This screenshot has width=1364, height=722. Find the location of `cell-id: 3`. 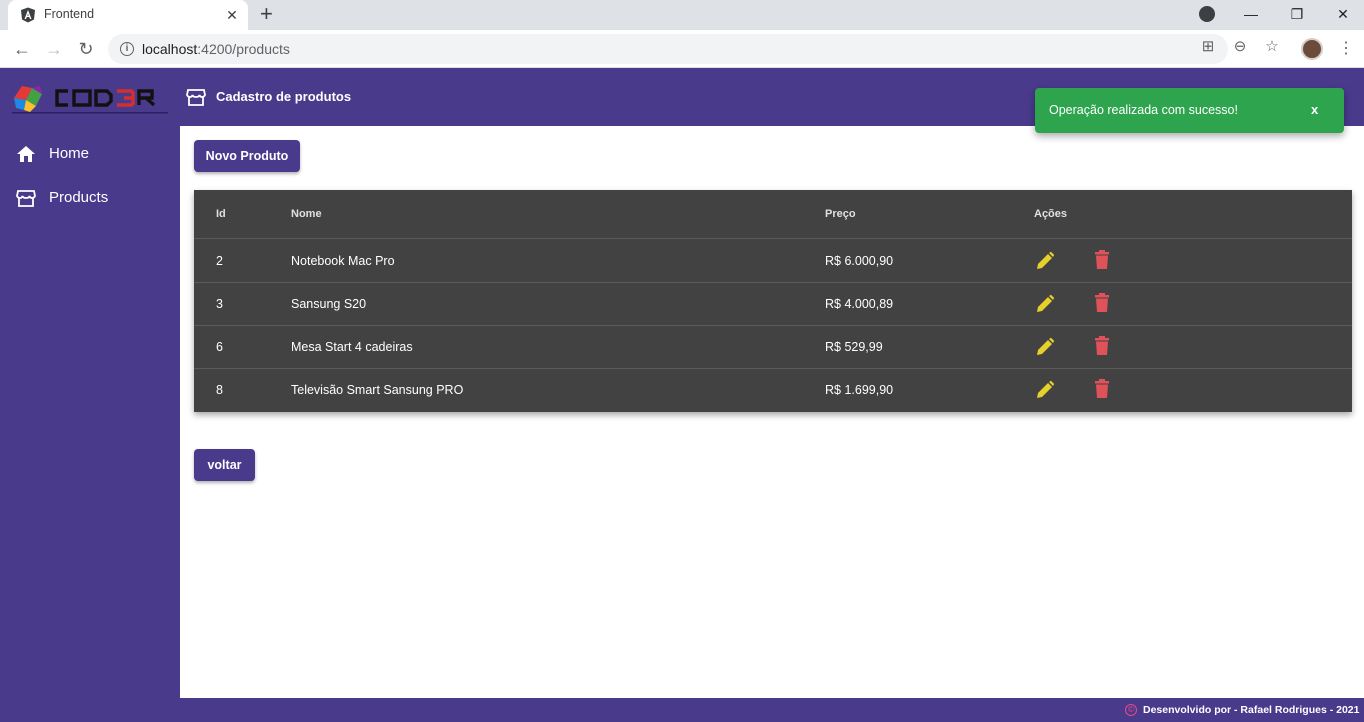

cell-id: 3 is located at coordinates (219, 304).